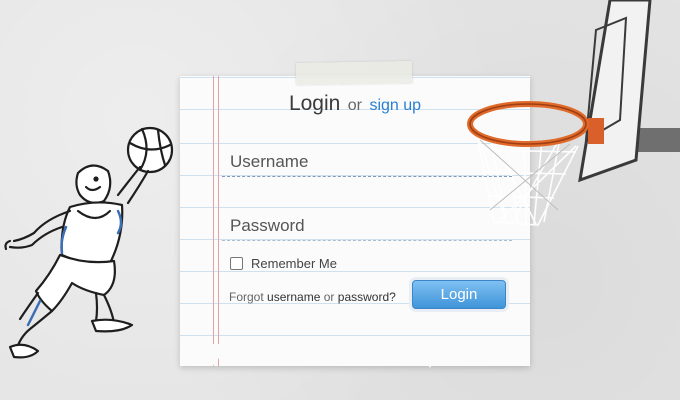 Image resolution: width=680 pixels, height=400 pixels. What do you see at coordinates (395, 105) in the screenshot?
I see `signup-link: sign up` at bounding box center [395, 105].